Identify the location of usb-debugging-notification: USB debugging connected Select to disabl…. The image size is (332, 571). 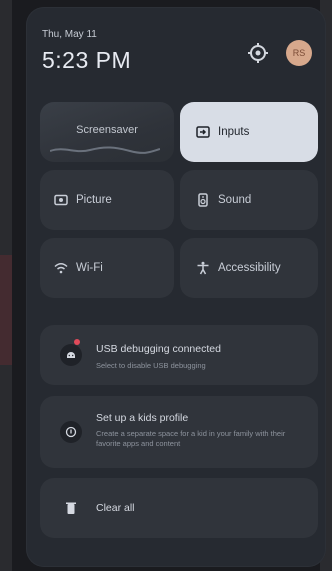
(179, 355).